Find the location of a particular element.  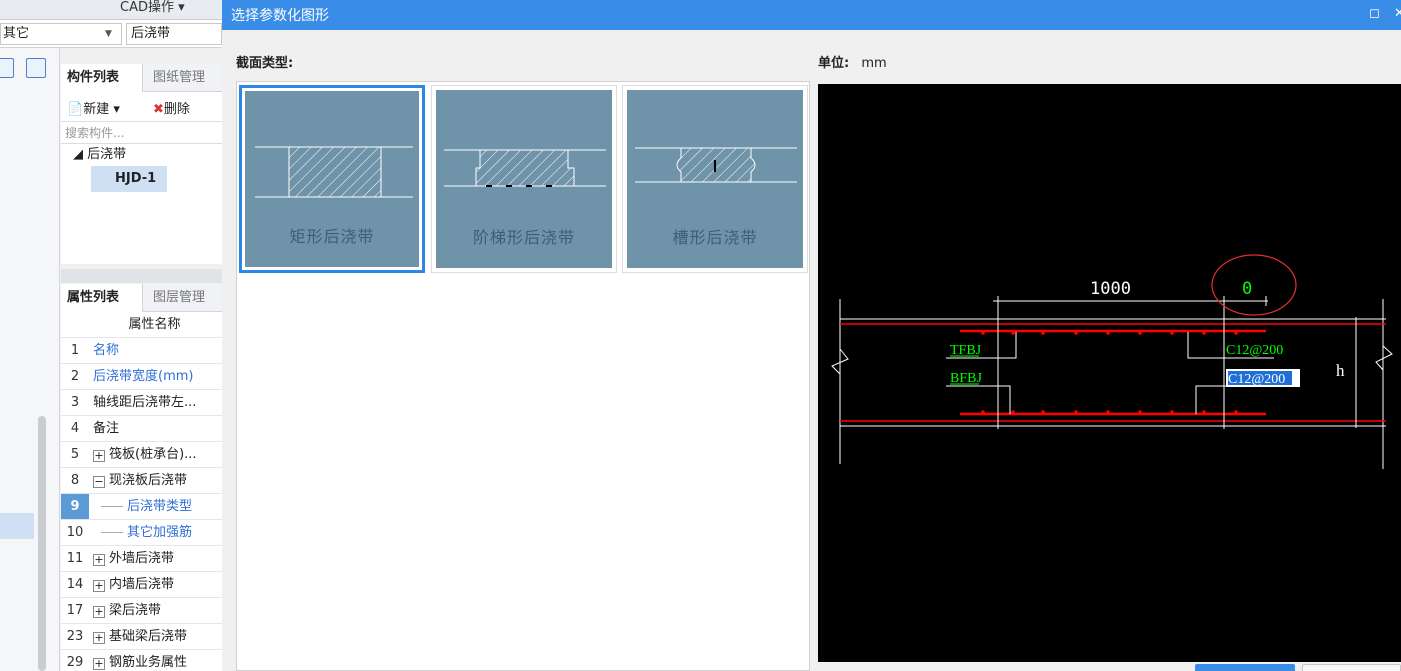

unit-label-group: 单位: mm is located at coordinates (852, 61).